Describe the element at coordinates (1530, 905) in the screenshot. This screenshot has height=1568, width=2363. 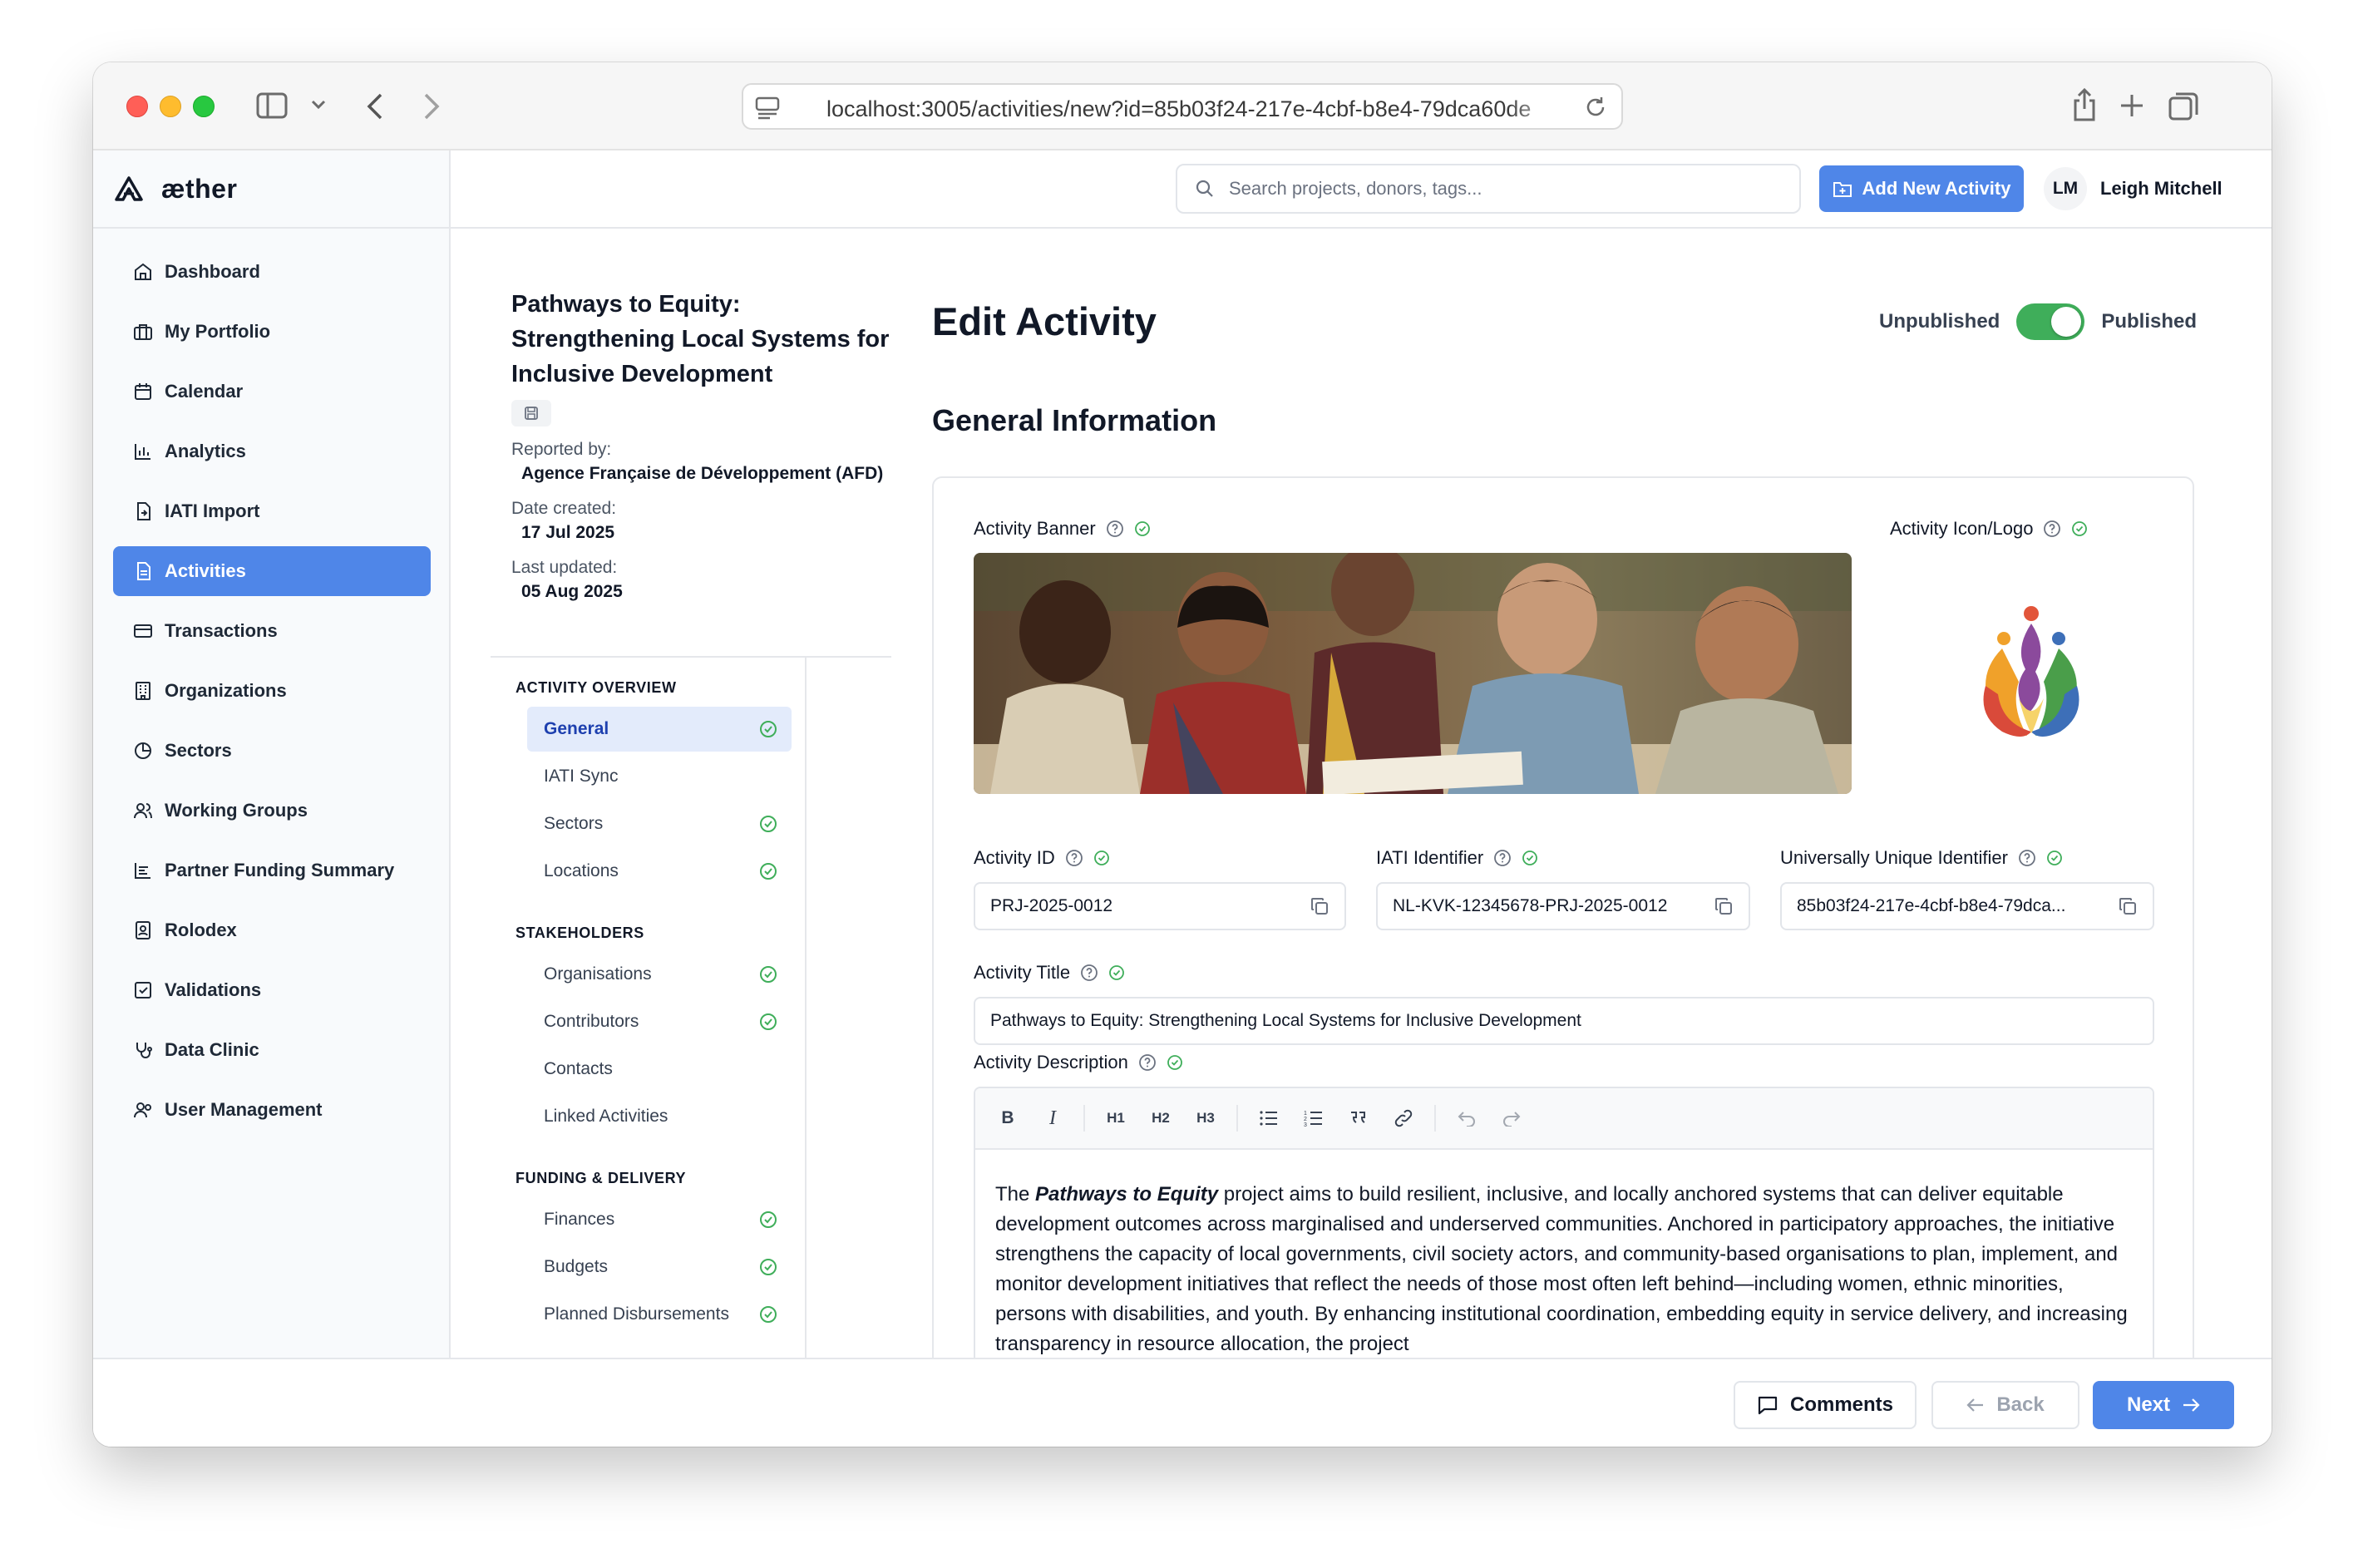
I see `iati-identifier-value: NL-KVK-12345678-PRJ-2025-0012` at that location.